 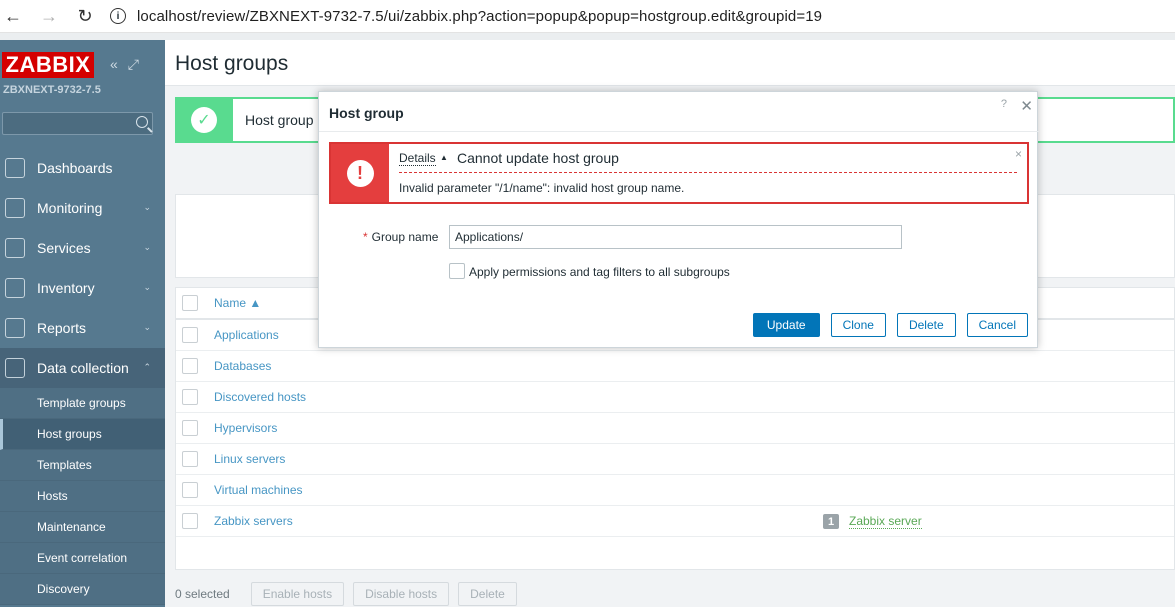 I want to click on chevron-up-icon: ⌃, so click(x=147, y=367).